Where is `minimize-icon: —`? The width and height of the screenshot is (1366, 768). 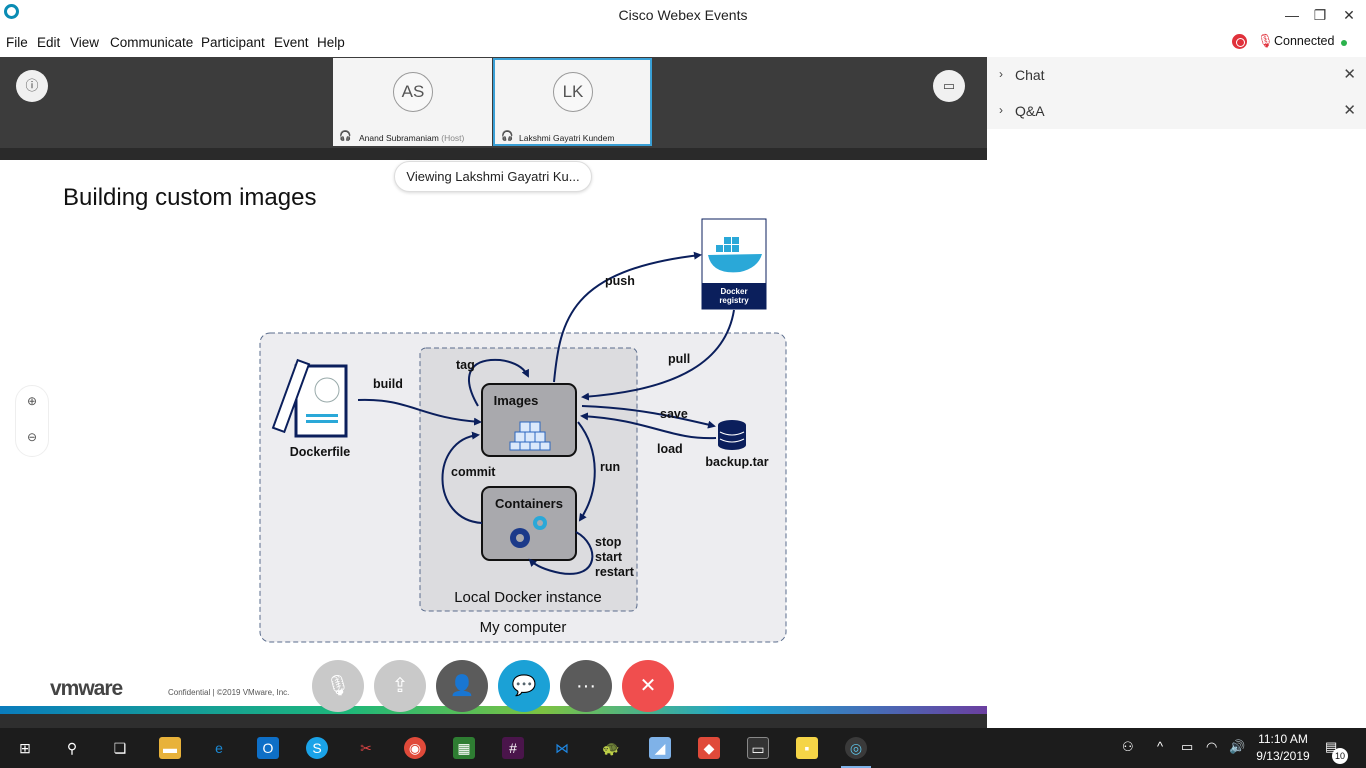
minimize-icon: — is located at coordinates (1292, 15).